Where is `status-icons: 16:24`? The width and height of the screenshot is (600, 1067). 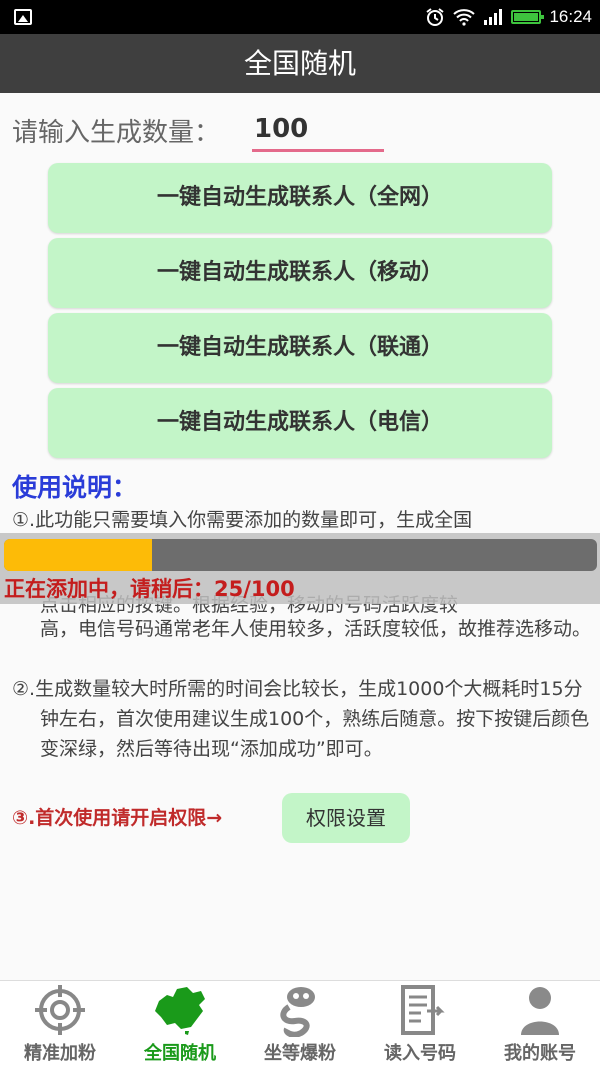 status-icons: 16:24 is located at coordinates (508, 17).